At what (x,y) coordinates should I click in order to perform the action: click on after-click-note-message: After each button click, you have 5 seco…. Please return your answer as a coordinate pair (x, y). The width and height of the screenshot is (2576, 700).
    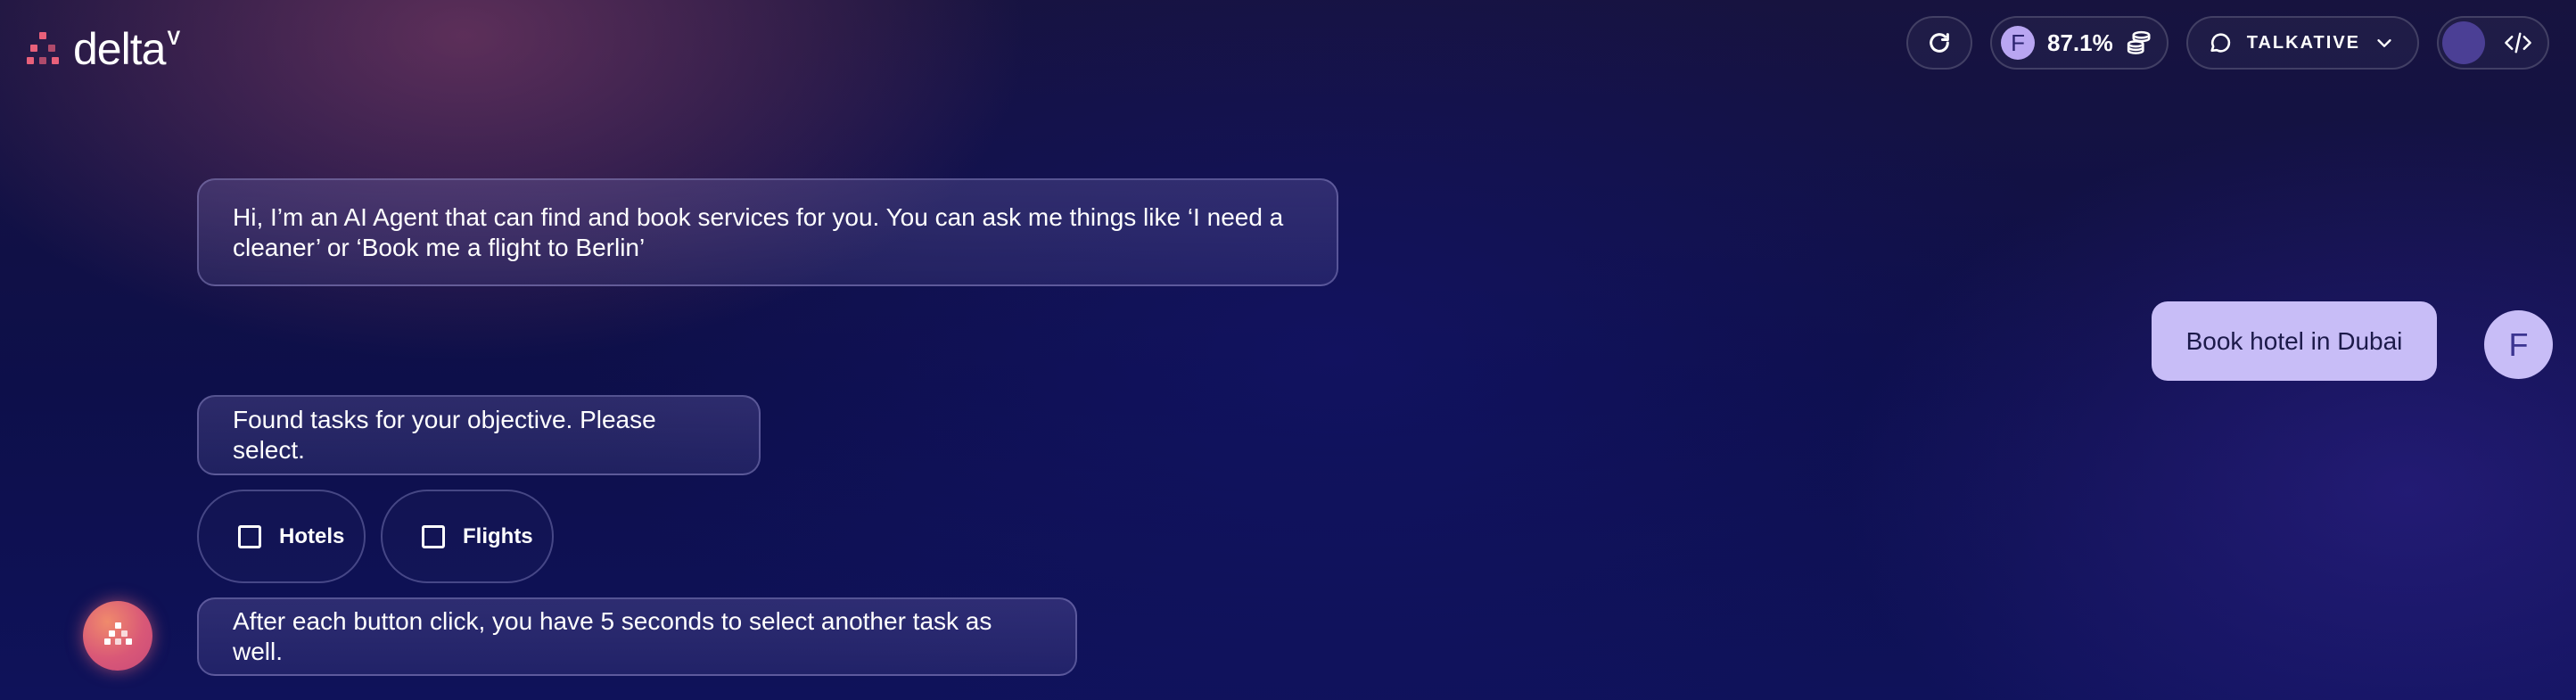
    Looking at the image, I should click on (637, 636).